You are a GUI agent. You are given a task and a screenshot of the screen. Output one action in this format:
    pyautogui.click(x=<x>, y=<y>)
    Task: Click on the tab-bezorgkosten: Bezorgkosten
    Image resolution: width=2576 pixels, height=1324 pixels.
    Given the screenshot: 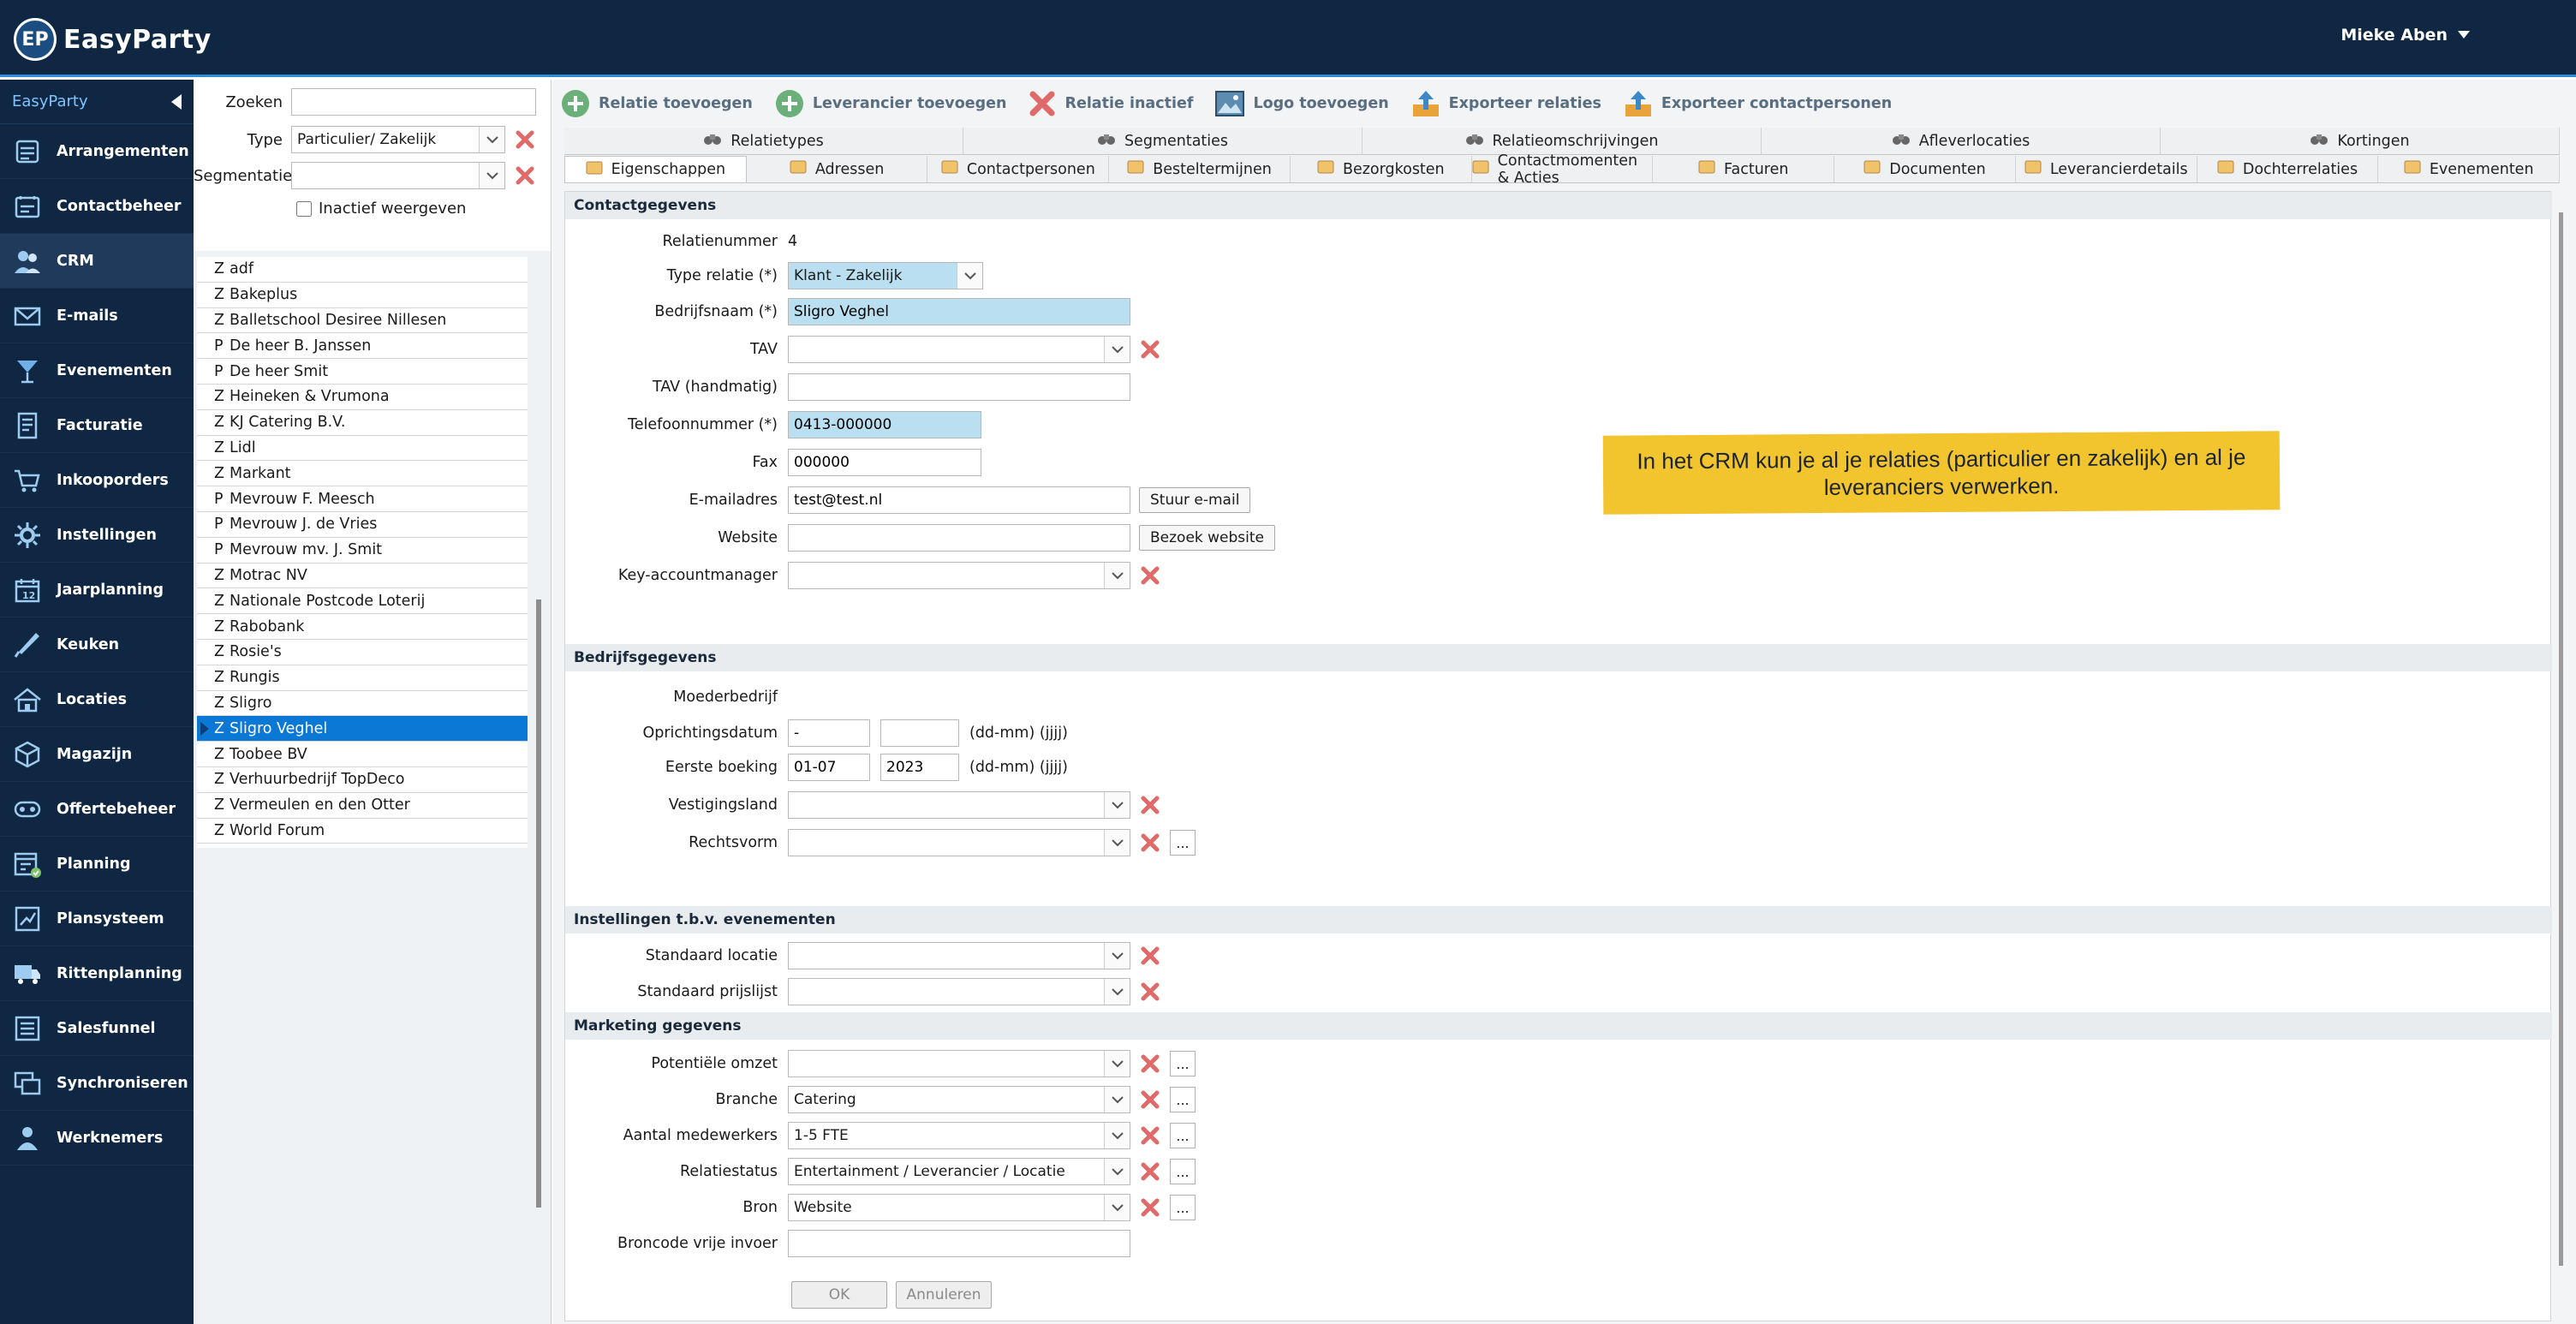 What is the action you would take?
    pyautogui.click(x=1381, y=169)
    